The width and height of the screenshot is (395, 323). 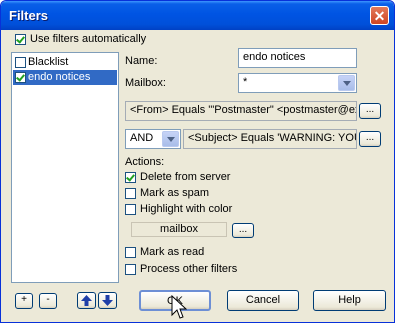 What do you see at coordinates (48, 62) in the screenshot?
I see `list-item-label: Blacklist` at bounding box center [48, 62].